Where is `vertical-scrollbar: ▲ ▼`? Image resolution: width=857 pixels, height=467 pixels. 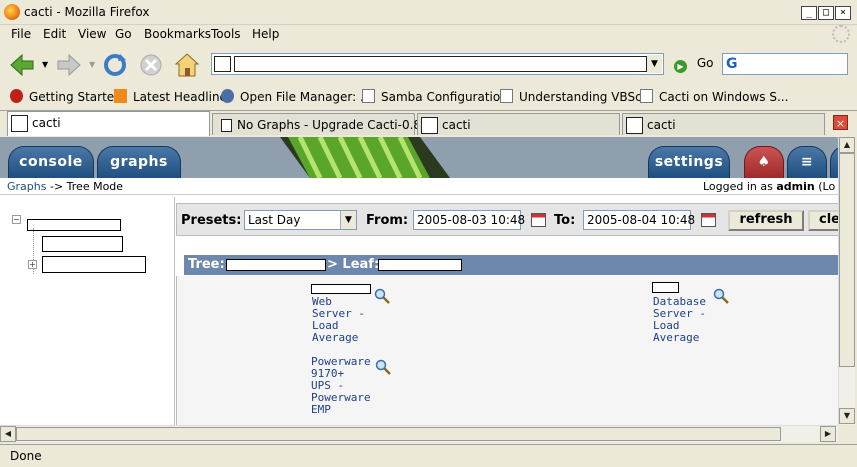 vertical-scrollbar: ▲ ▼ is located at coordinates (846, 281).